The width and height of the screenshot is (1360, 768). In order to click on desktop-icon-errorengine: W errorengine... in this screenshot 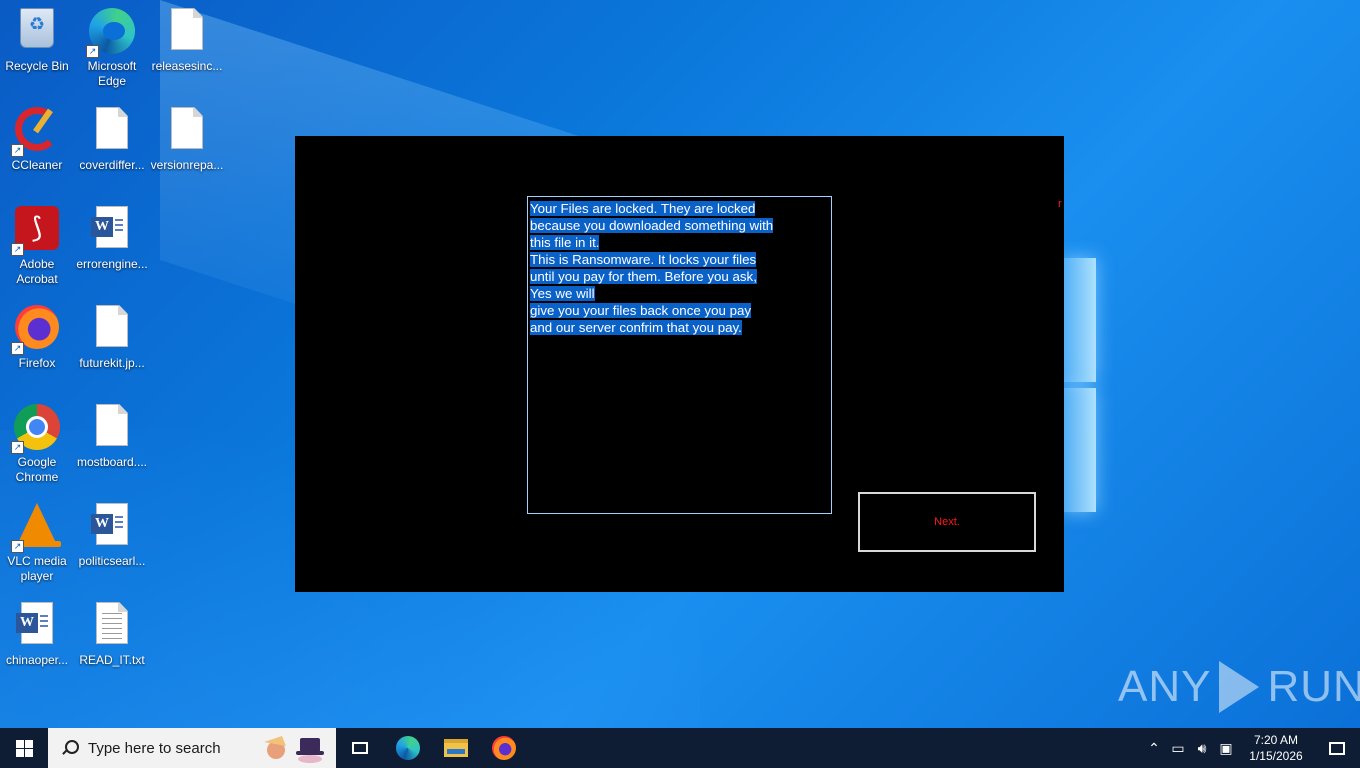, I will do `click(112, 236)`.